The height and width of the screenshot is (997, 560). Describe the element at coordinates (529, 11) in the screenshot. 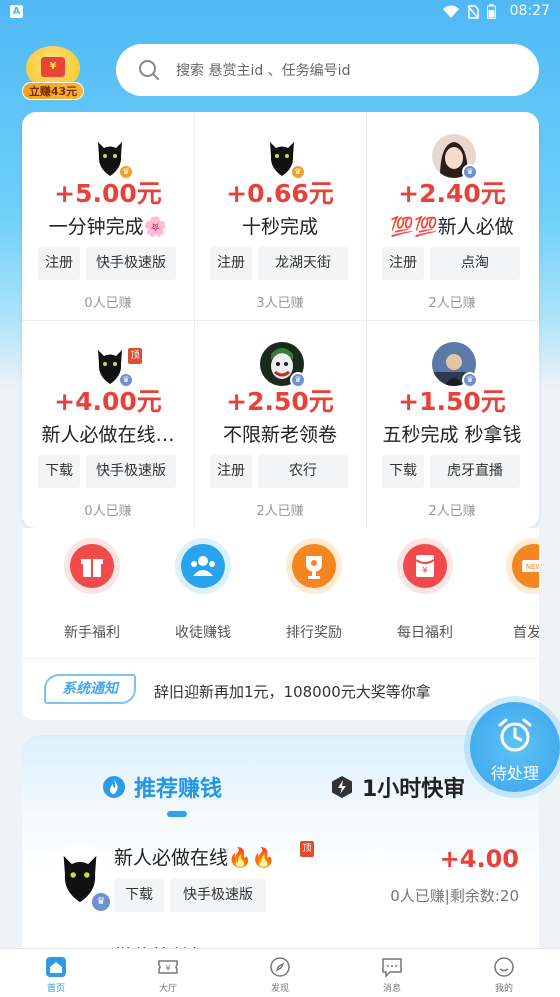

I see `clock: 08:27` at that location.